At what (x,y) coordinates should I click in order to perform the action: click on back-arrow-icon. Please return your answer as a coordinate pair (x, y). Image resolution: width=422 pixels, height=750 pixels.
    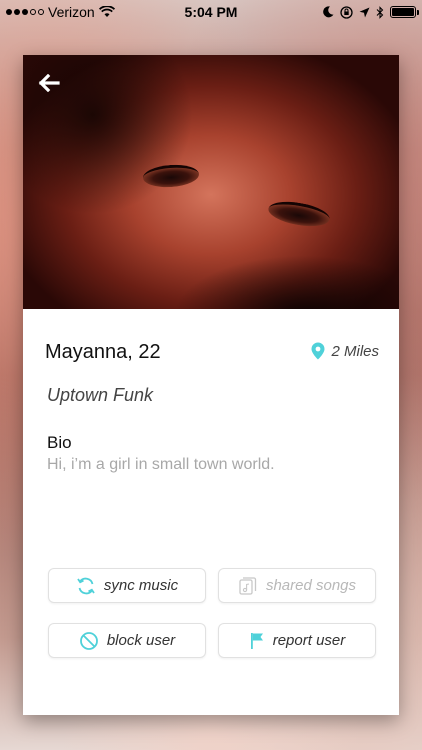
    Looking at the image, I should click on (49, 83).